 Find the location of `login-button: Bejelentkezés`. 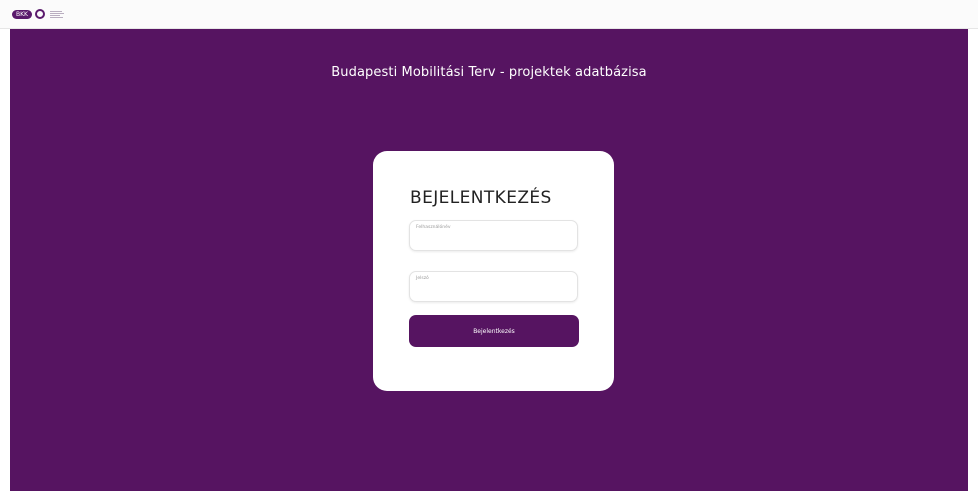

login-button: Bejelentkezés is located at coordinates (494, 331).